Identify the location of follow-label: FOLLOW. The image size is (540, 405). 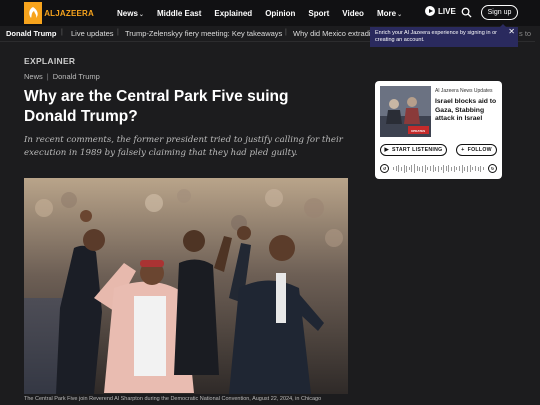
(479, 150).